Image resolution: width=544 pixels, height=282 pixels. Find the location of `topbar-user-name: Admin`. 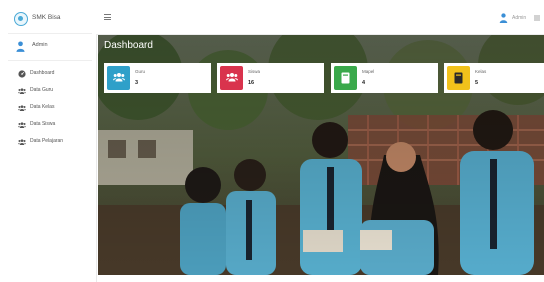

topbar-user-name: Admin is located at coordinates (519, 18).